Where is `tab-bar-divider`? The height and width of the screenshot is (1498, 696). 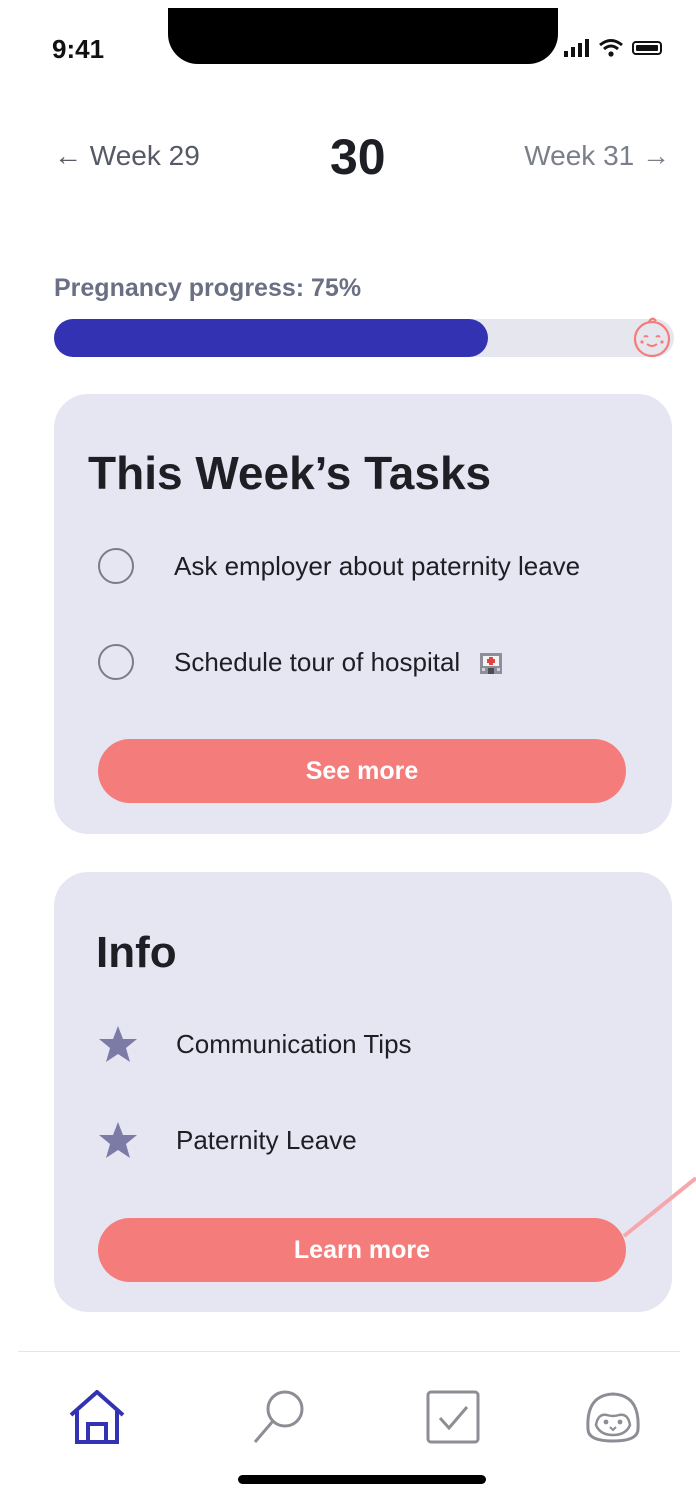 tab-bar-divider is located at coordinates (349, 1351).